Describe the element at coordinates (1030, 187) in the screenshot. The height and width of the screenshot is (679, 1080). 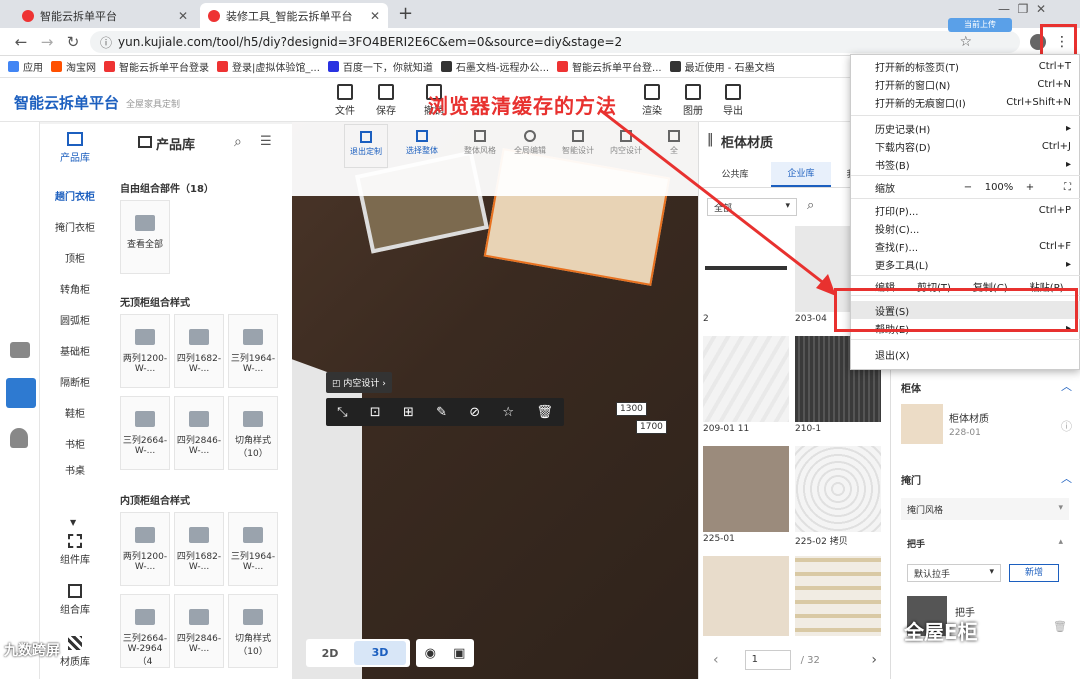
I see `zoom-in-button: +` at that location.